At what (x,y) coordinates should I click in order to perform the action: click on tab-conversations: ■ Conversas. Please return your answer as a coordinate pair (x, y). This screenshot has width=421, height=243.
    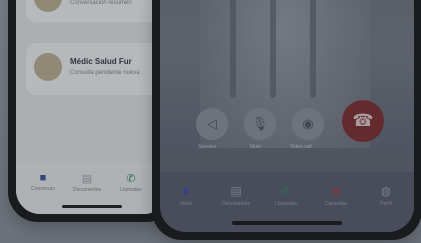
    Looking at the image, I should click on (43, 182).